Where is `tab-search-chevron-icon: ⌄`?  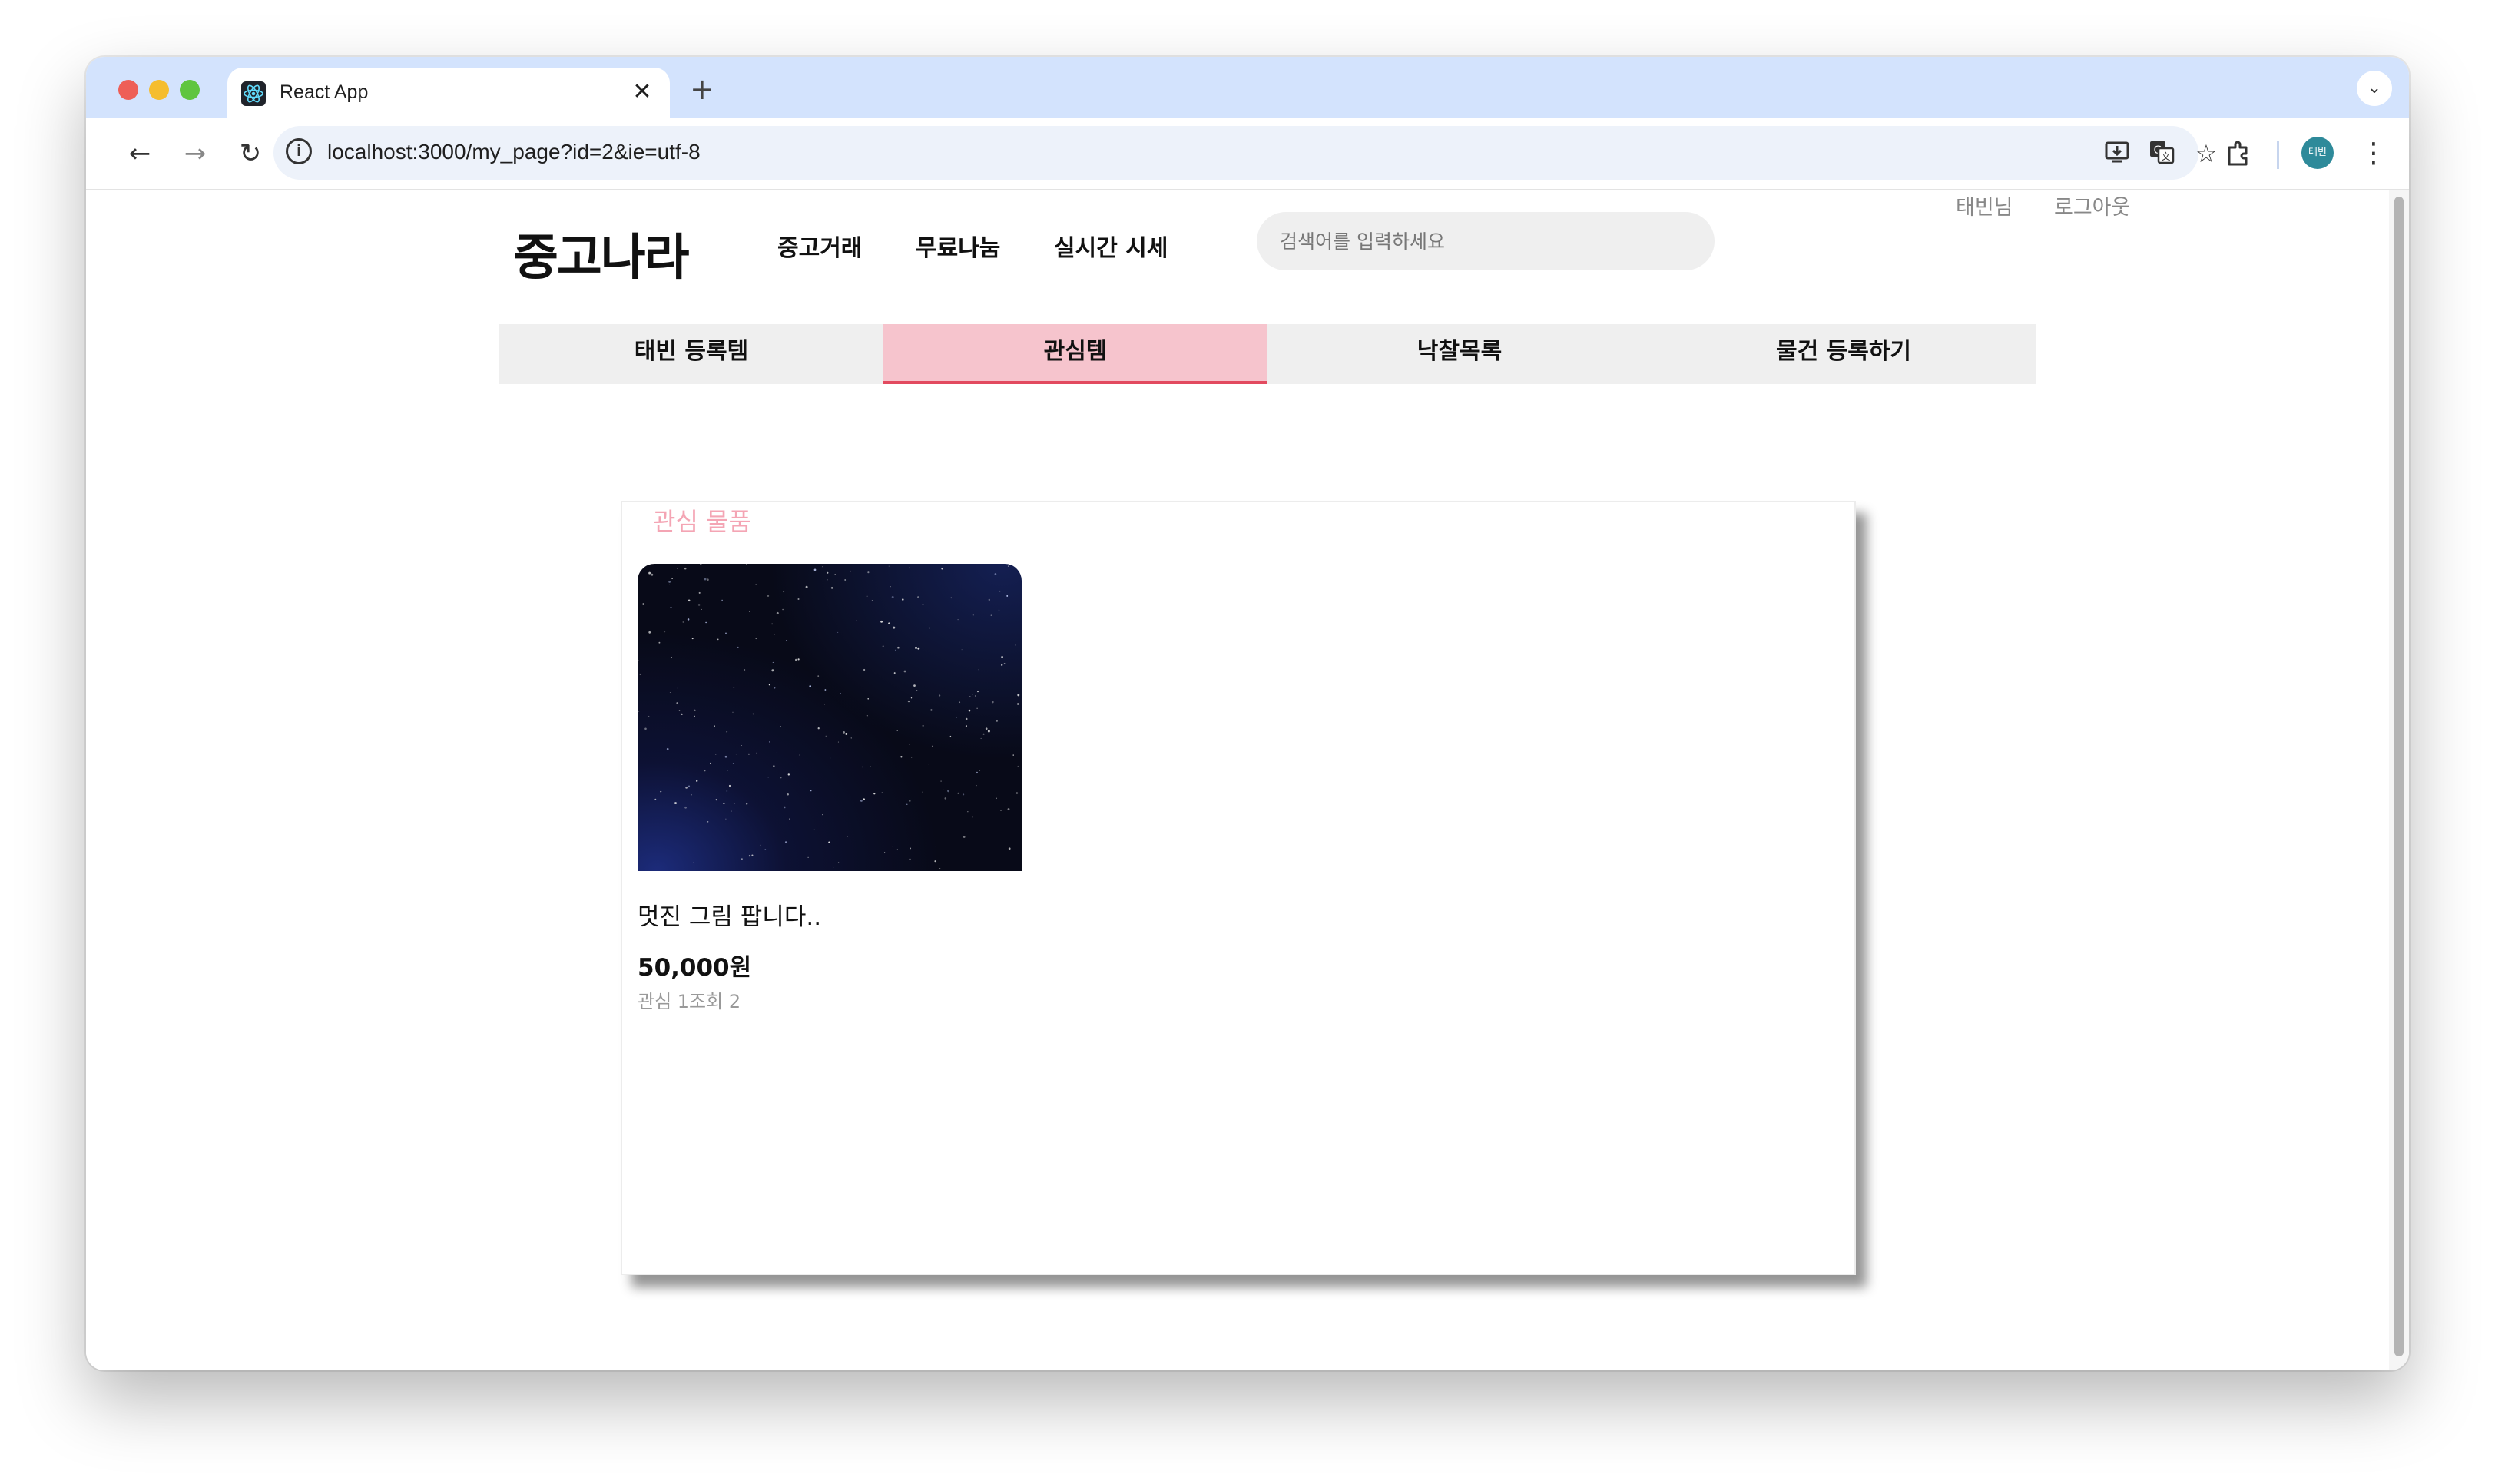 tab-search-chevron-icon: ⌄ is located at coordinates (2374, 88).